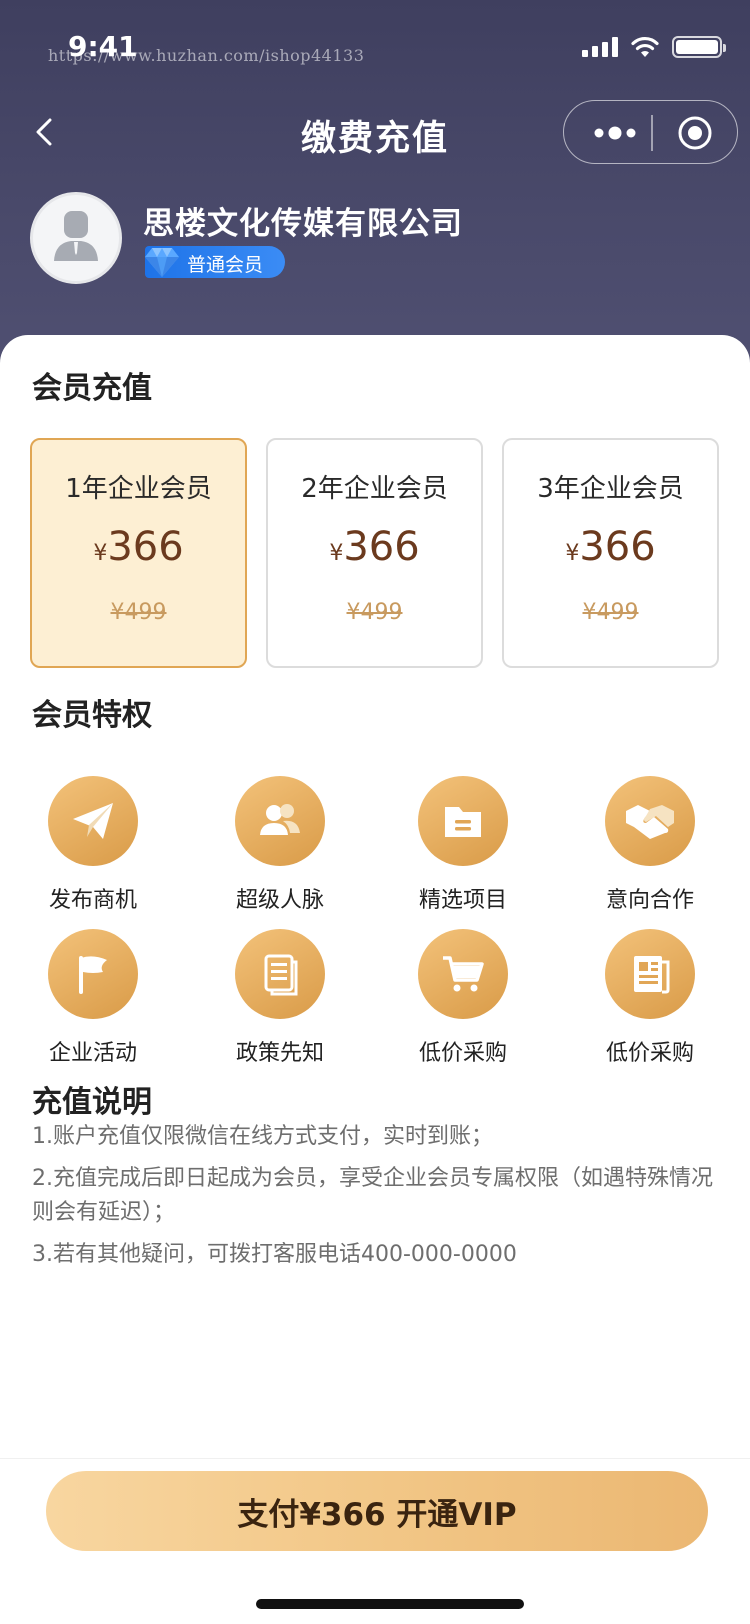  What do you see at coordinates (375, 45) in the screenshot?
I see `status-bar: 9:41 https://www.huzhan.com/ishop44133` at bounding box center [375, 45].